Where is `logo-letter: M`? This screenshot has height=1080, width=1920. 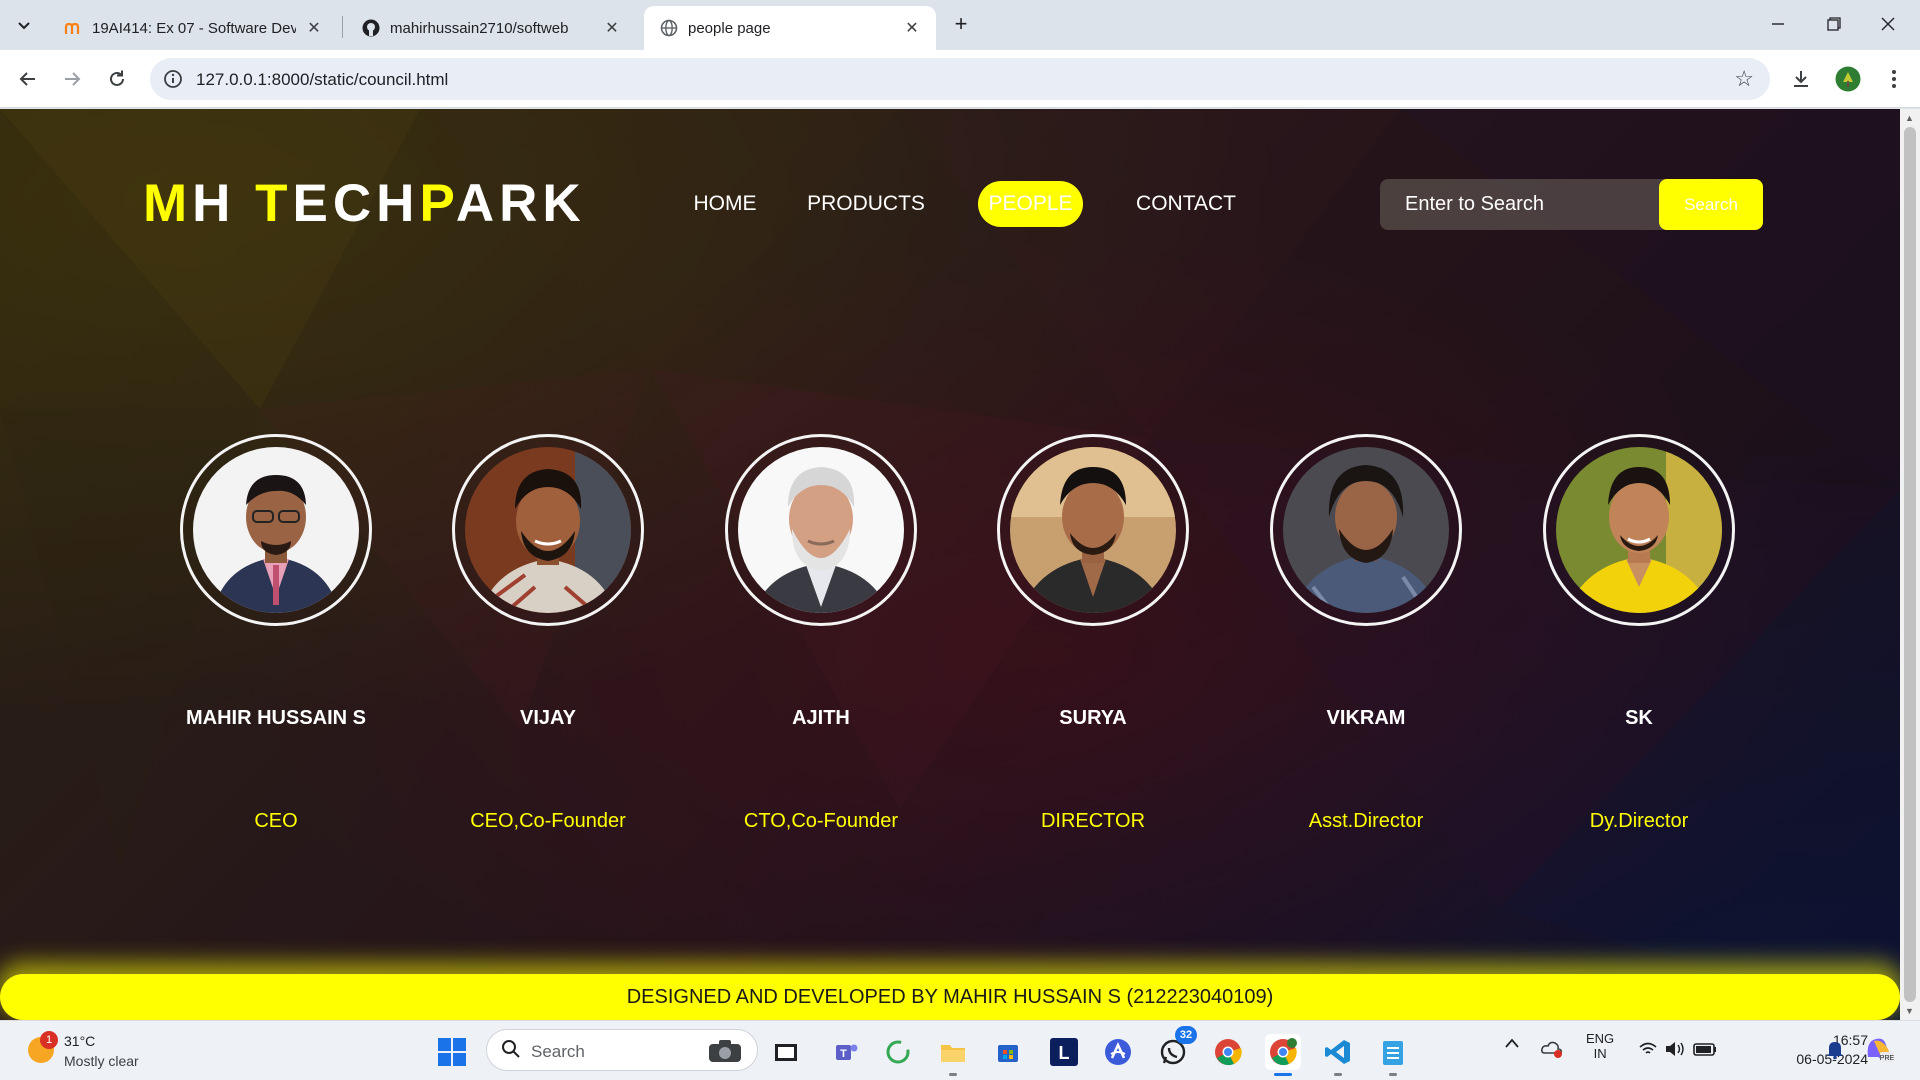 logo-letter: M is located at coordinates (168, 203).